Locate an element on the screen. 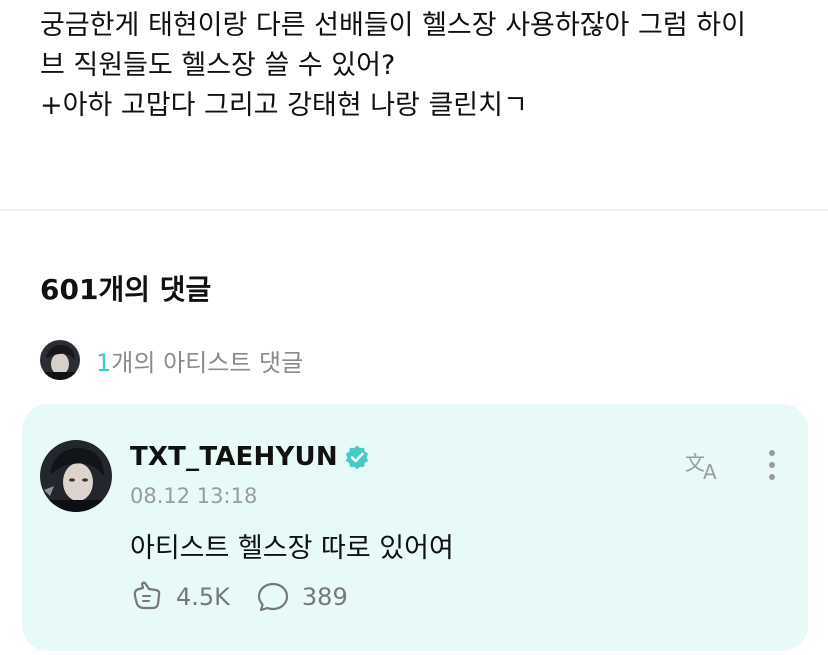 The height and width of the screenshot is (655, 828). comment-count-heading: 601개의 댓글 is located at coordinates (126, 289).